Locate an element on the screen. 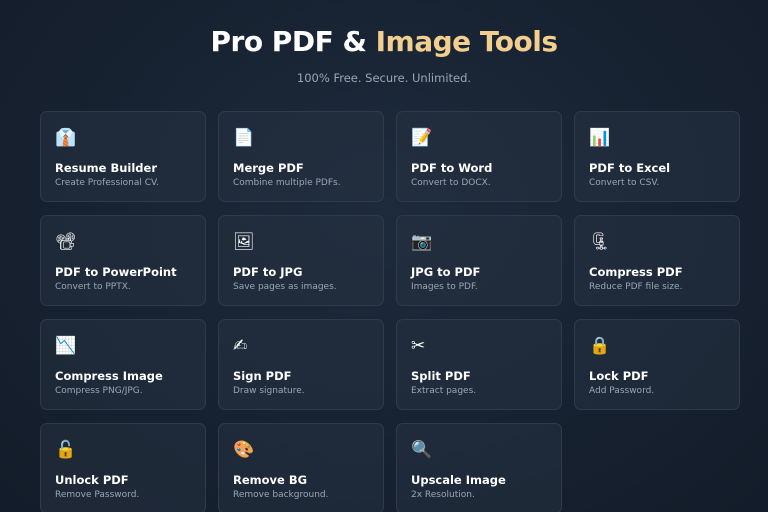 The width and height of the screenshot is (768, 512). tool-description: Compress PNG/JPG. is located at coordinates (99, 391).